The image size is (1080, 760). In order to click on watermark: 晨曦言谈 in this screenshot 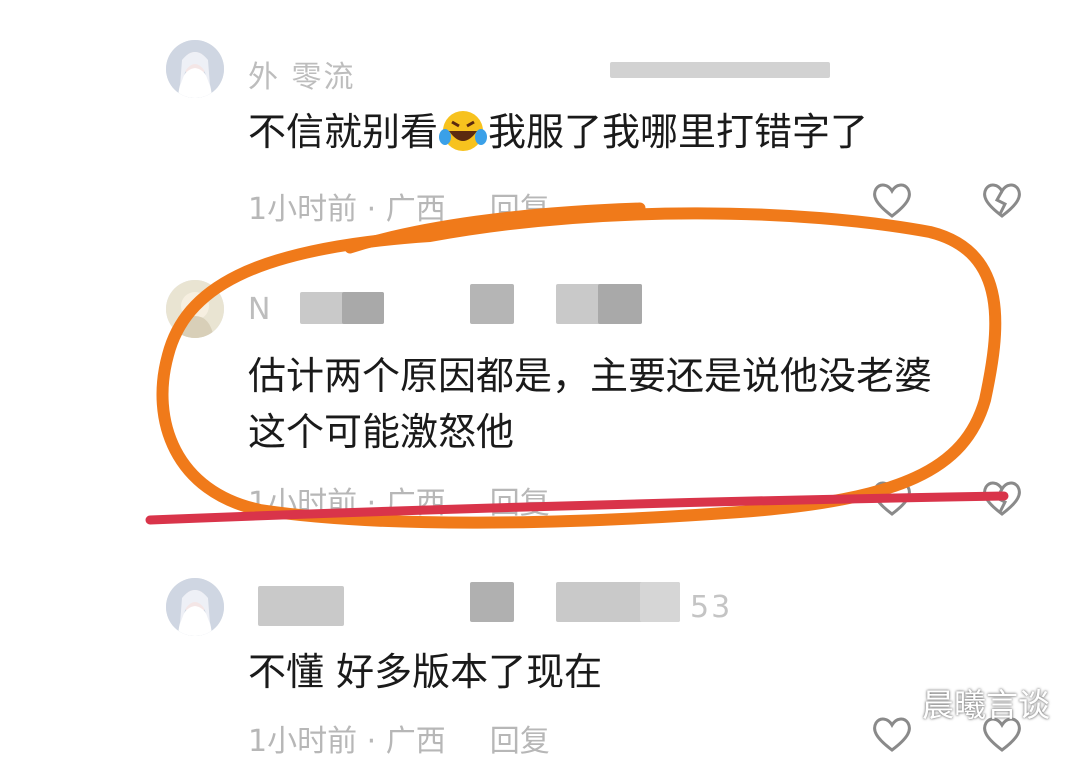, I will do `click(986, 705)`.